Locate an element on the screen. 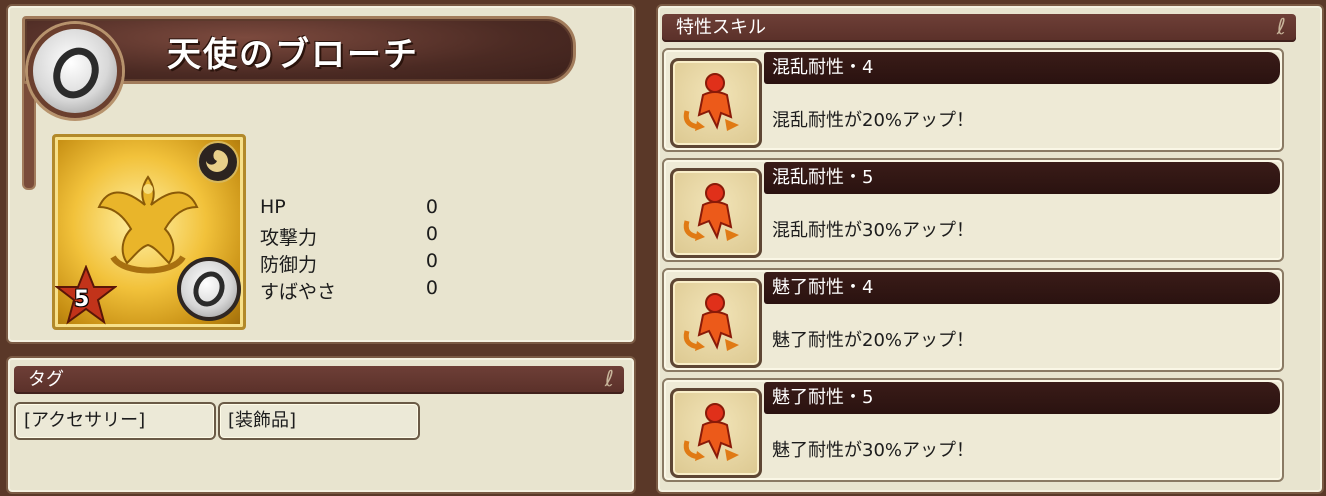 This screenshot has height=496, width=1326. skill-card: 混乱耐性・5 混乱耐性が30%アップ！ is located at coordinates (973, 210).